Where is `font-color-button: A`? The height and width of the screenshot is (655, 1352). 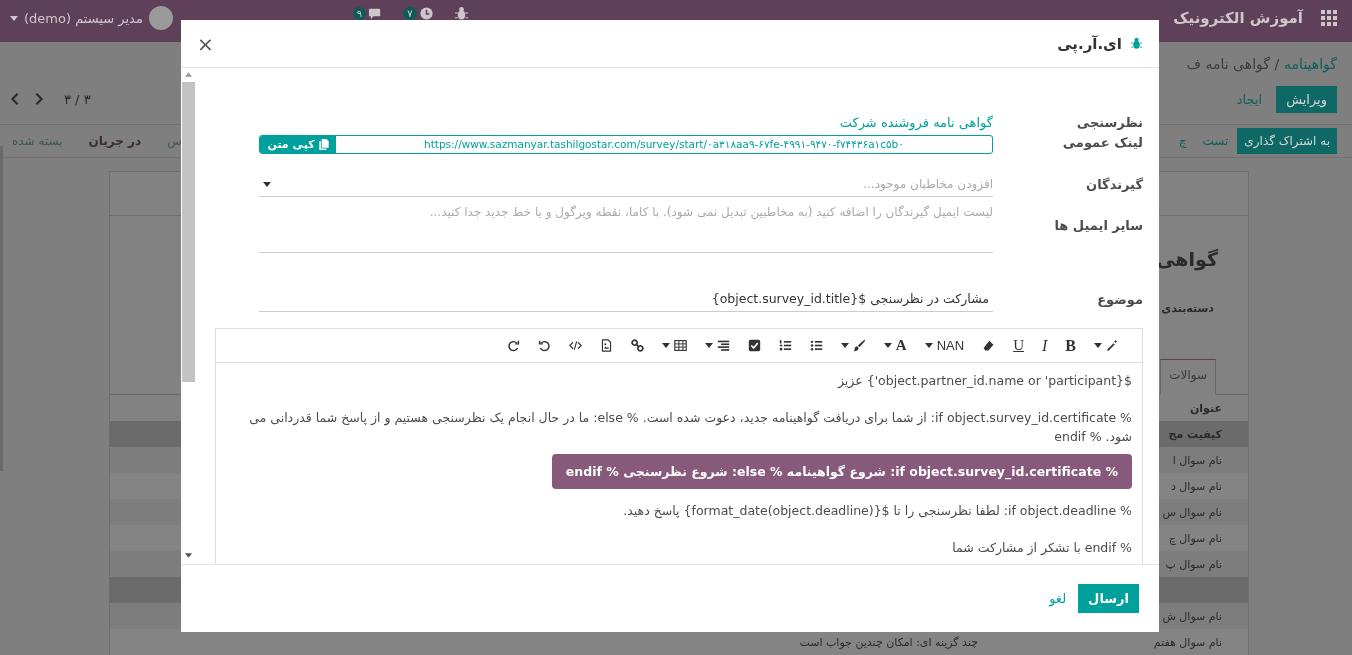 font-color-button: A is located at coordinates (895, 345).